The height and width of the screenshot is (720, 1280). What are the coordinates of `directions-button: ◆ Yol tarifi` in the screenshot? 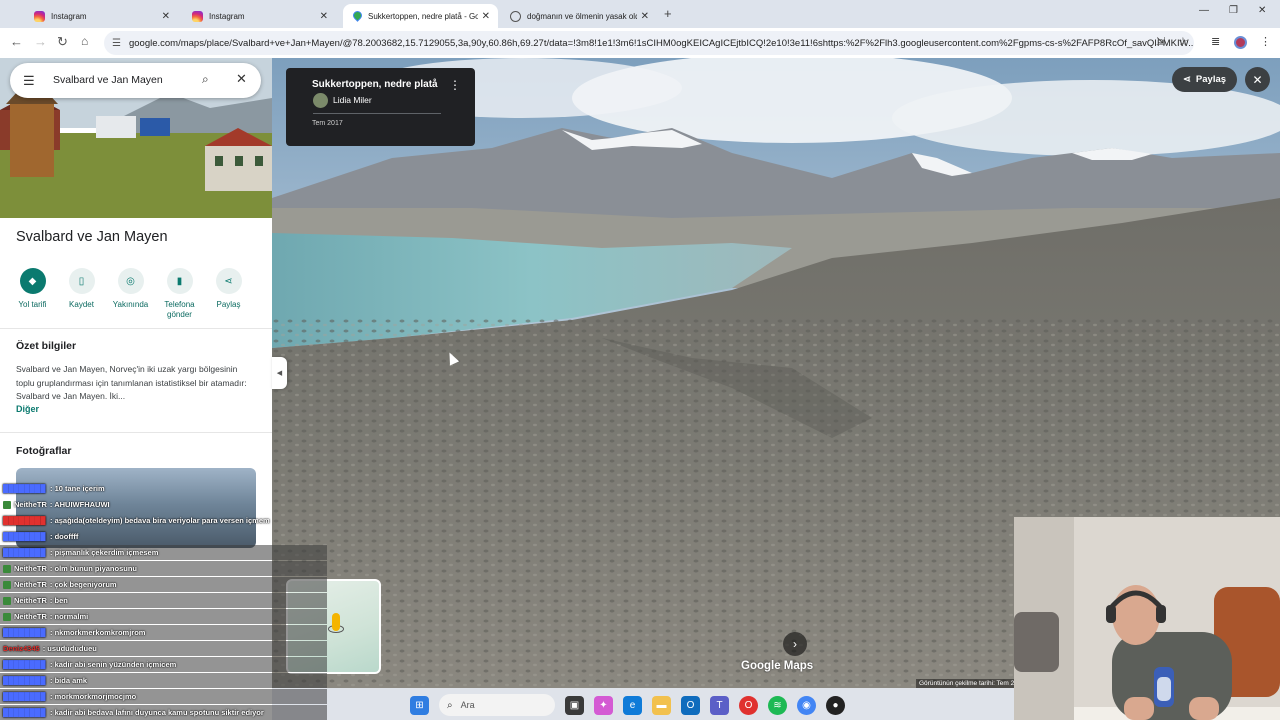 It's located at (32, 294).